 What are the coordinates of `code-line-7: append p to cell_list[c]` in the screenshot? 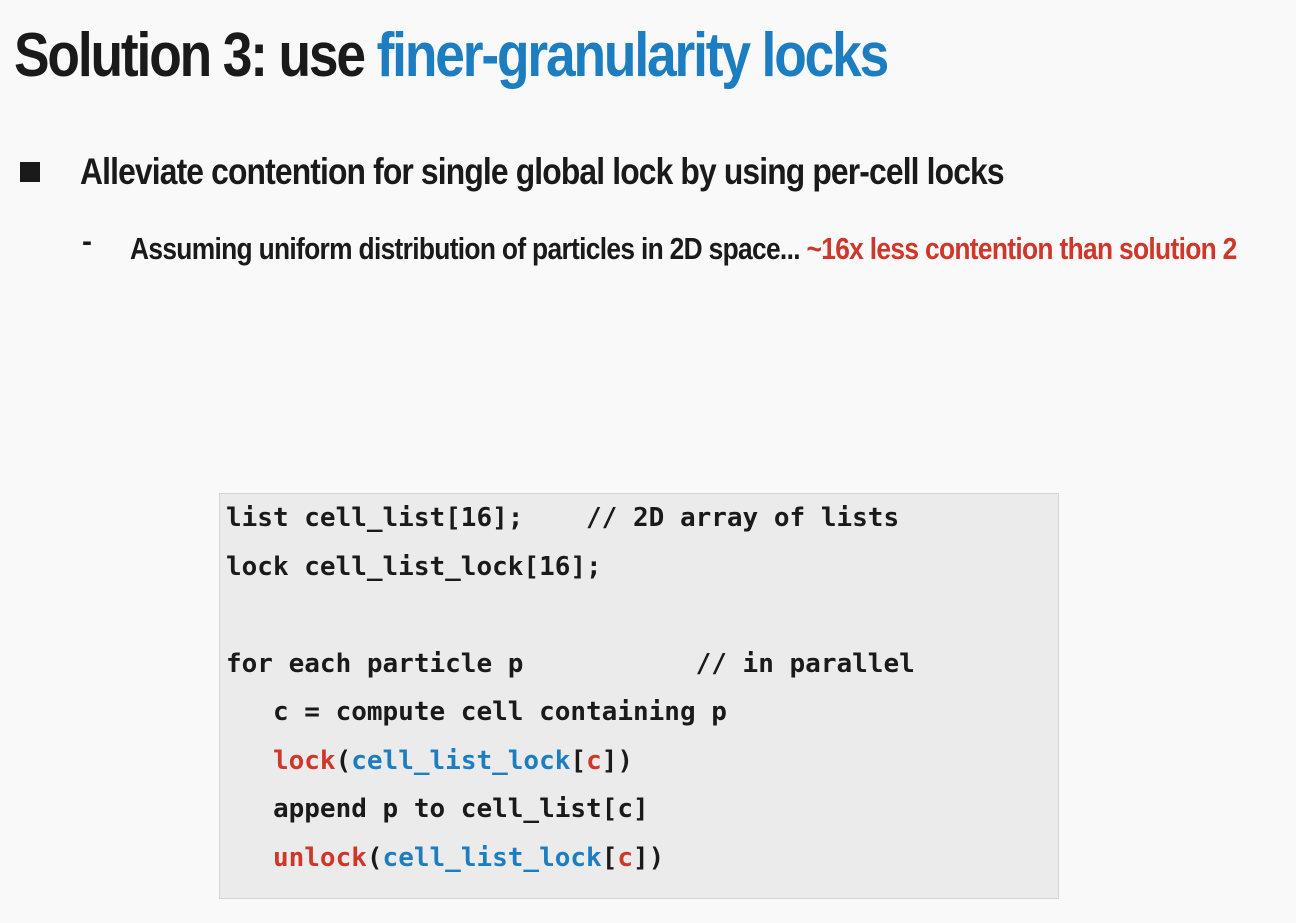 It's located at (437, 809).